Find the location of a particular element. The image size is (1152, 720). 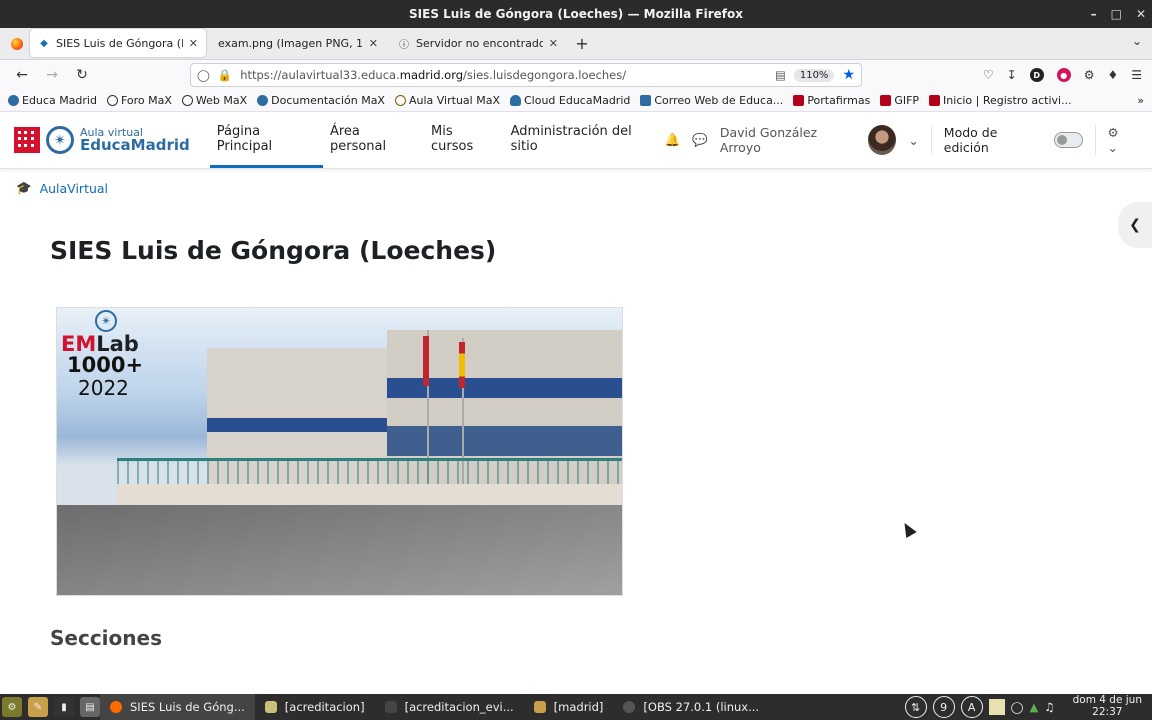

network-icon: ◯ is located at coordinates (1017, 707).